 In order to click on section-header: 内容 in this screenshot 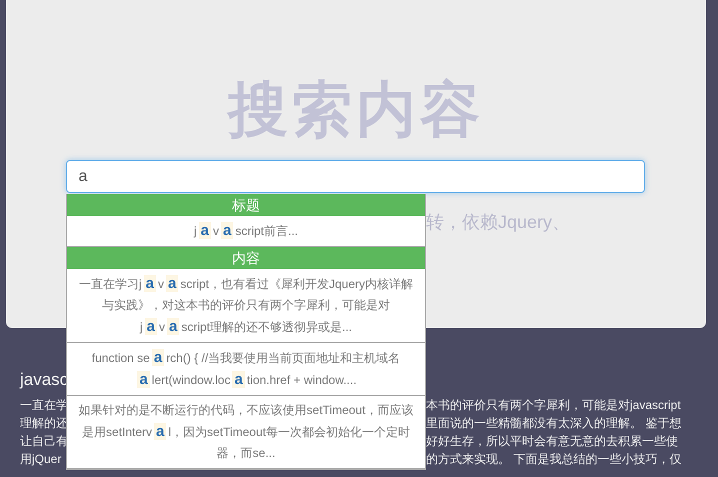, I will do `click(246, 258)`.